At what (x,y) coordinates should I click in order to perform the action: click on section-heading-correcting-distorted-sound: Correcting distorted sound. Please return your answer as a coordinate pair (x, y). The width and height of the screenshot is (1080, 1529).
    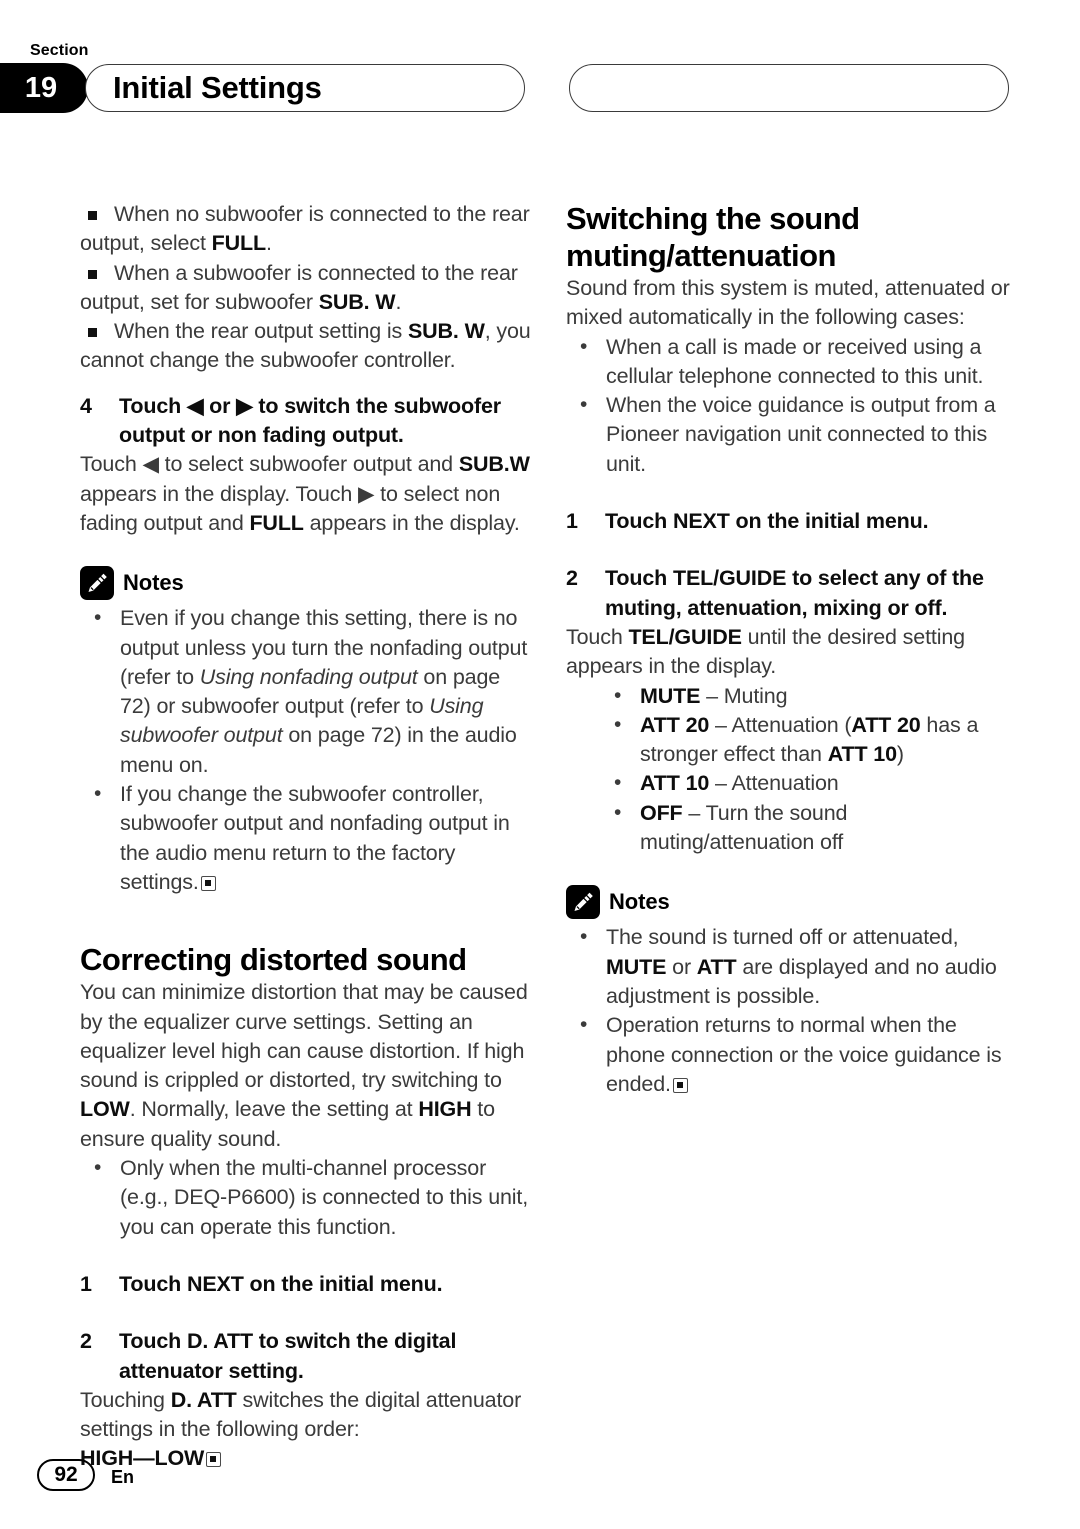
    Looking at the image, I should click on (273, 960).